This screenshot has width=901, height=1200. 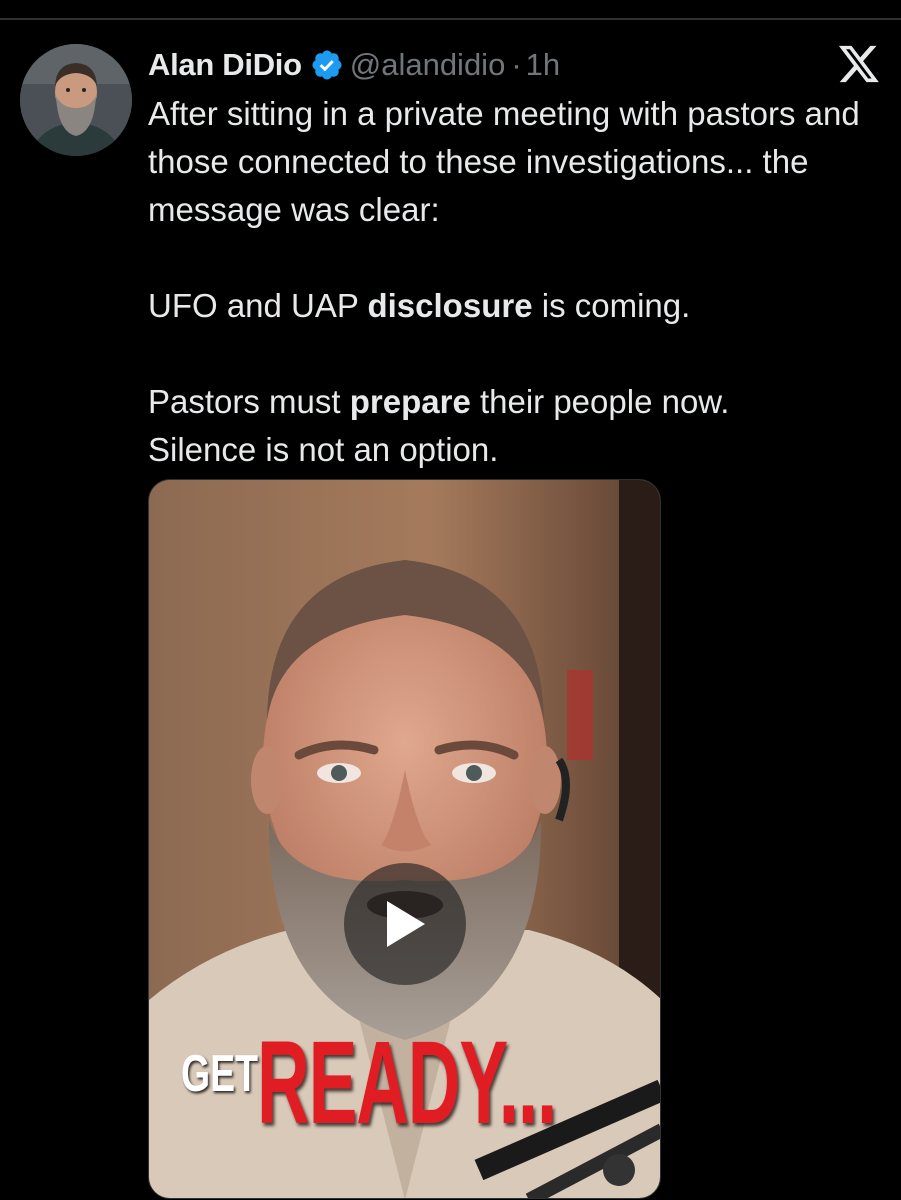 I want to click on tweet-paragraph-4: Silence is not an option., so click(x=323, y=449).